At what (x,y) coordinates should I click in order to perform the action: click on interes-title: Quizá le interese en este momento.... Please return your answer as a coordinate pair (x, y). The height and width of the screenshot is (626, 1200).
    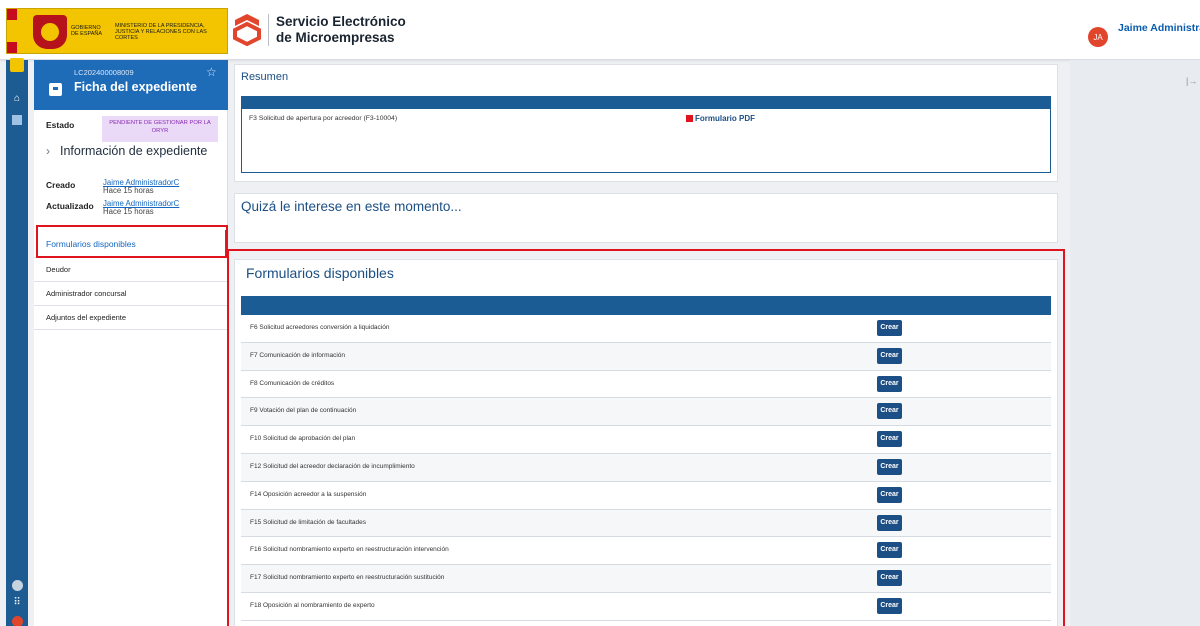
    Looking at the image, I should click on (351, 206).